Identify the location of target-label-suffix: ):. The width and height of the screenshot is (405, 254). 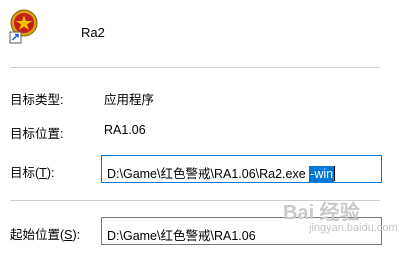
(50, 173).